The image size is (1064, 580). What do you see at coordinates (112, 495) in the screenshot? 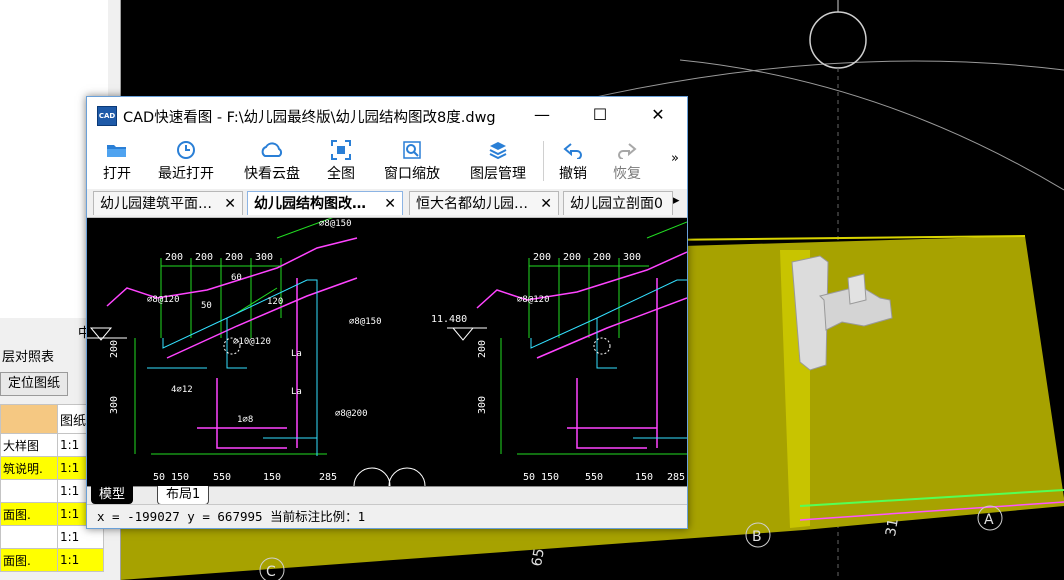
I see `model-tab: 模型` at bounding box center [112, 495].